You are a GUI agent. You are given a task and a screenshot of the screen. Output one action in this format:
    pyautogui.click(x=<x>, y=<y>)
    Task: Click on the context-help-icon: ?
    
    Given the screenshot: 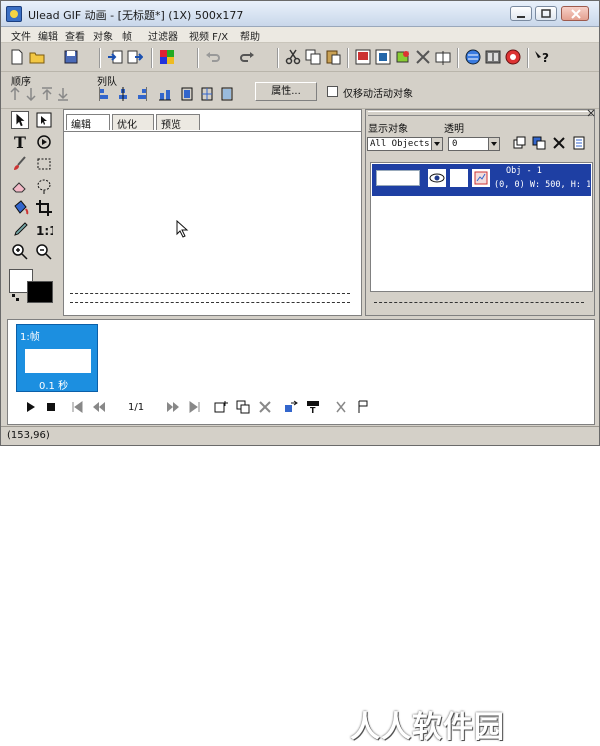 What is the action you would take?
    pyautogui.click(x=541, y=57)
    